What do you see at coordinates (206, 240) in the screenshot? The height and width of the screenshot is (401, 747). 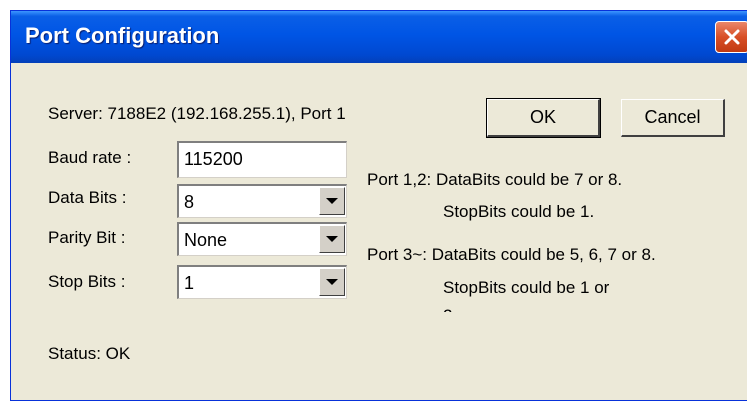 I see `parity-bit-value: None` at bounding box center [206, 240].